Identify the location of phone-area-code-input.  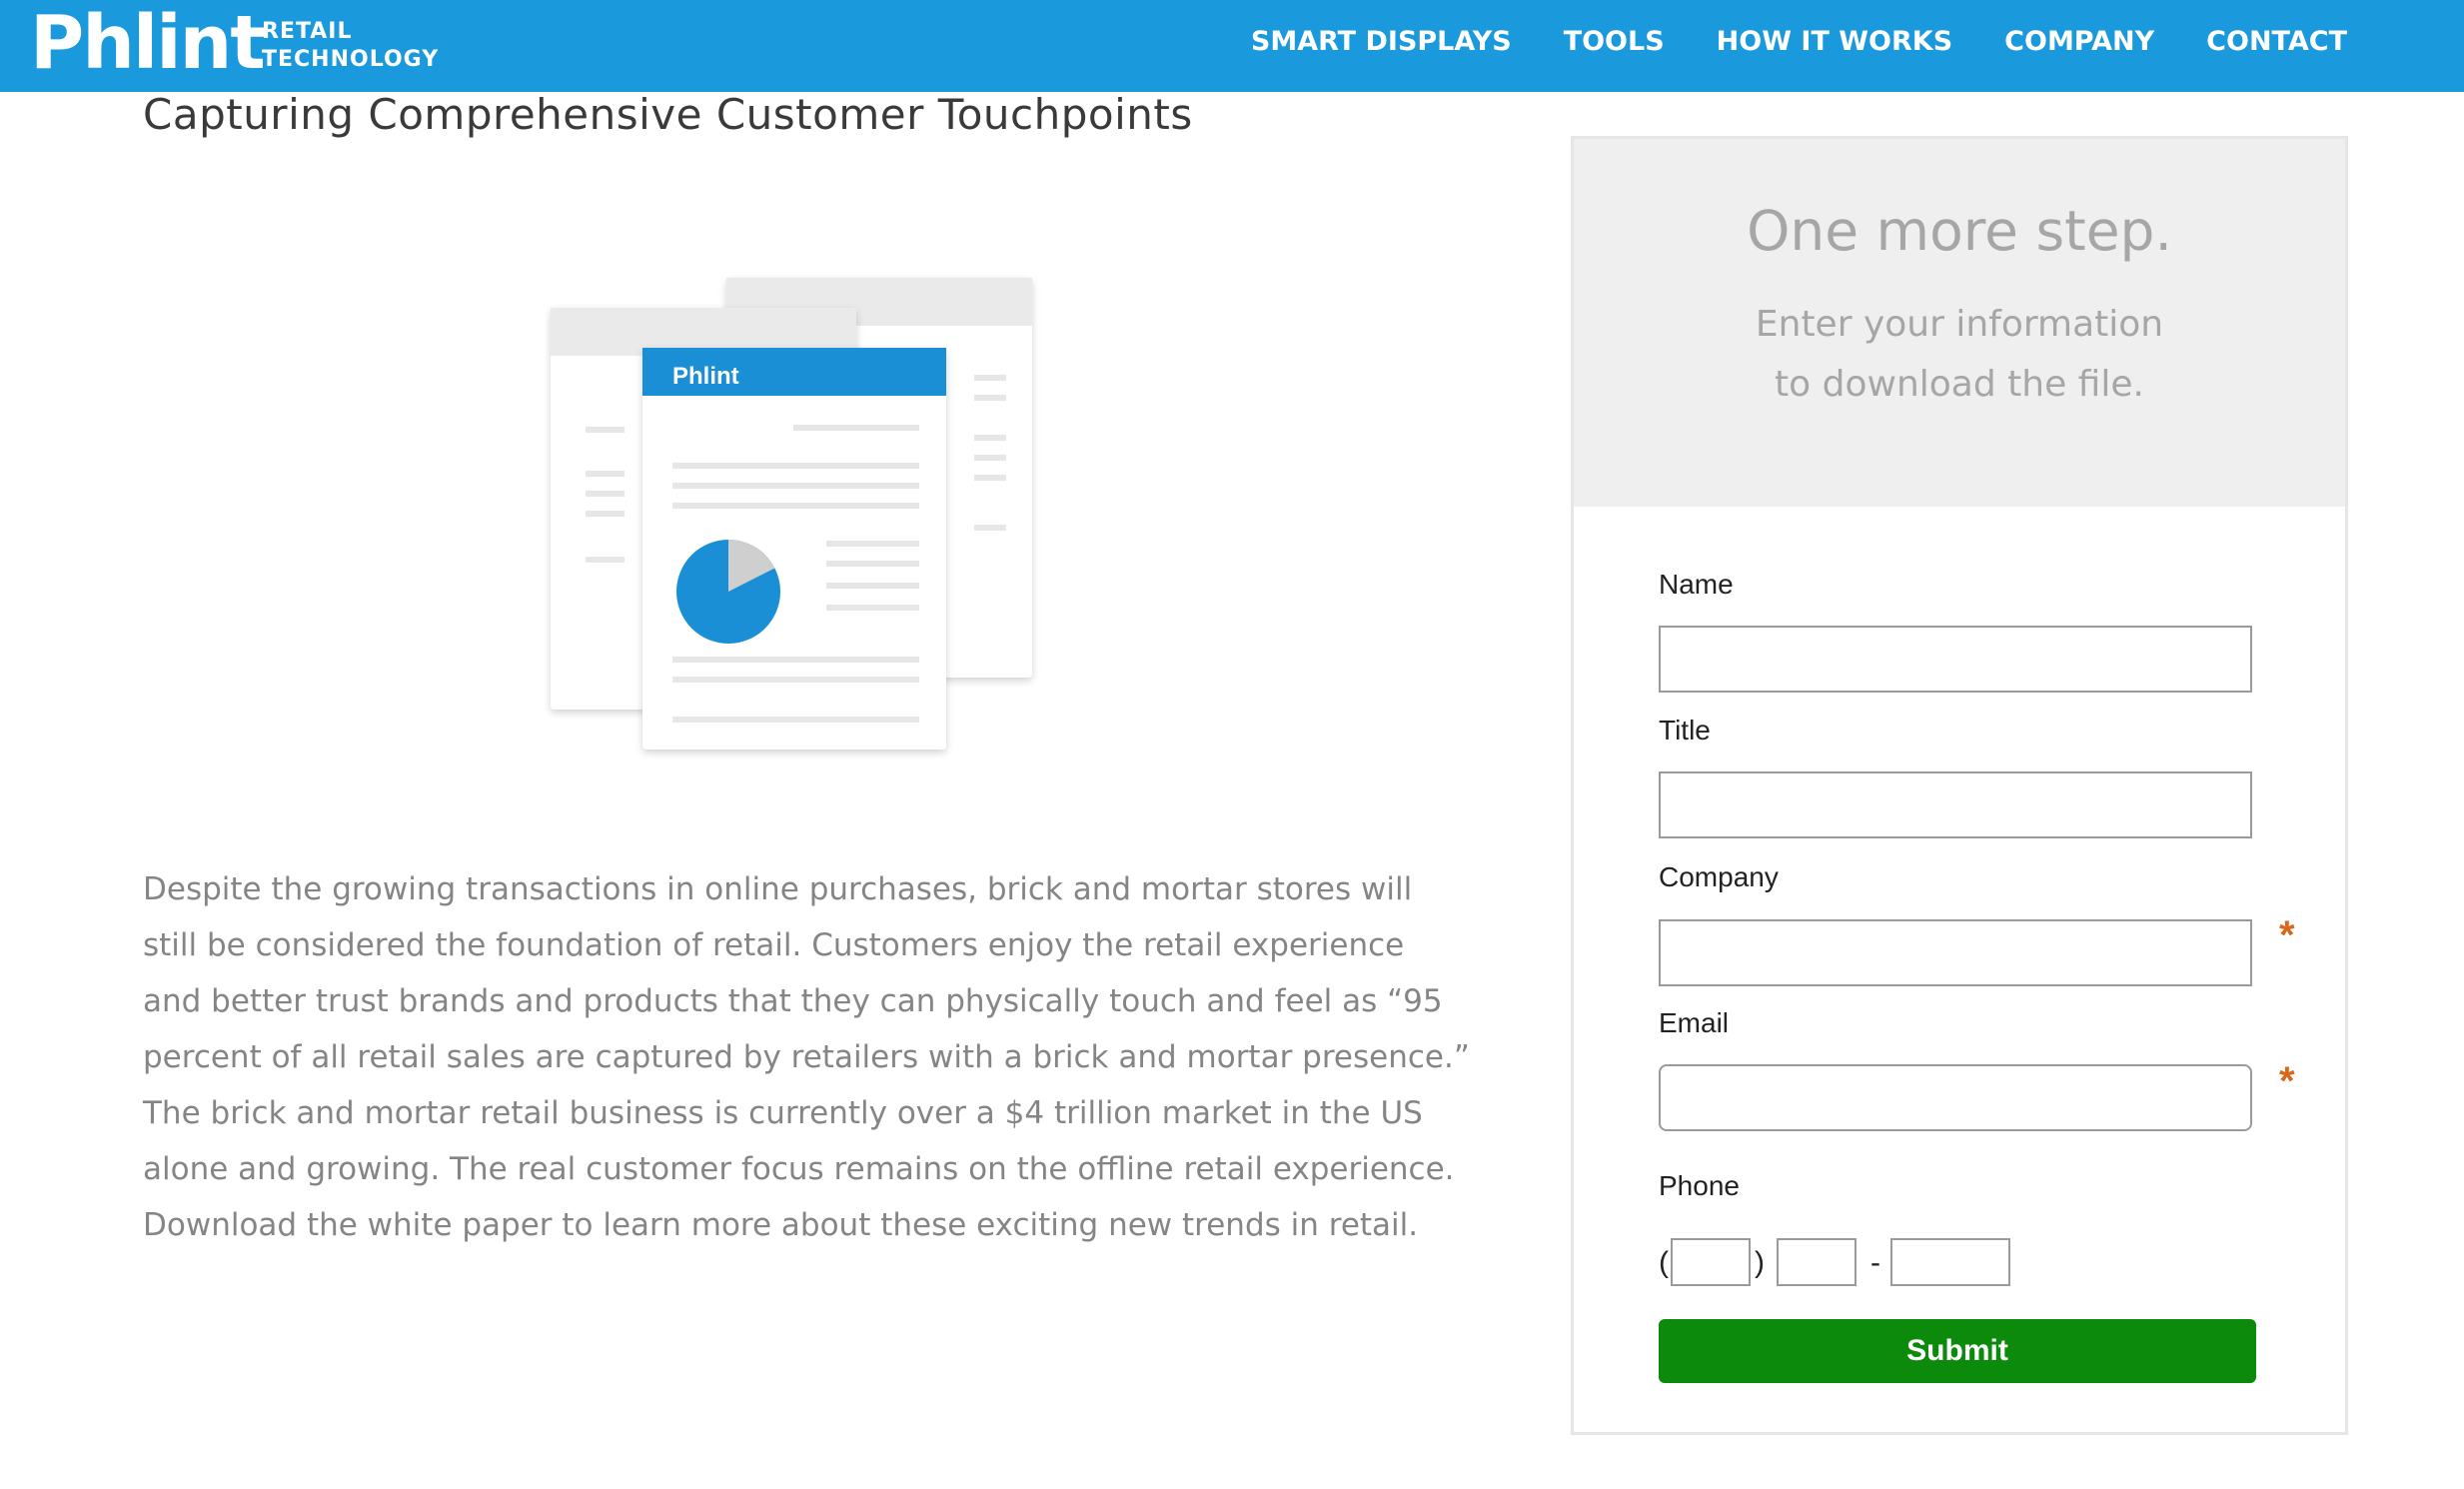
(1711, 1262).